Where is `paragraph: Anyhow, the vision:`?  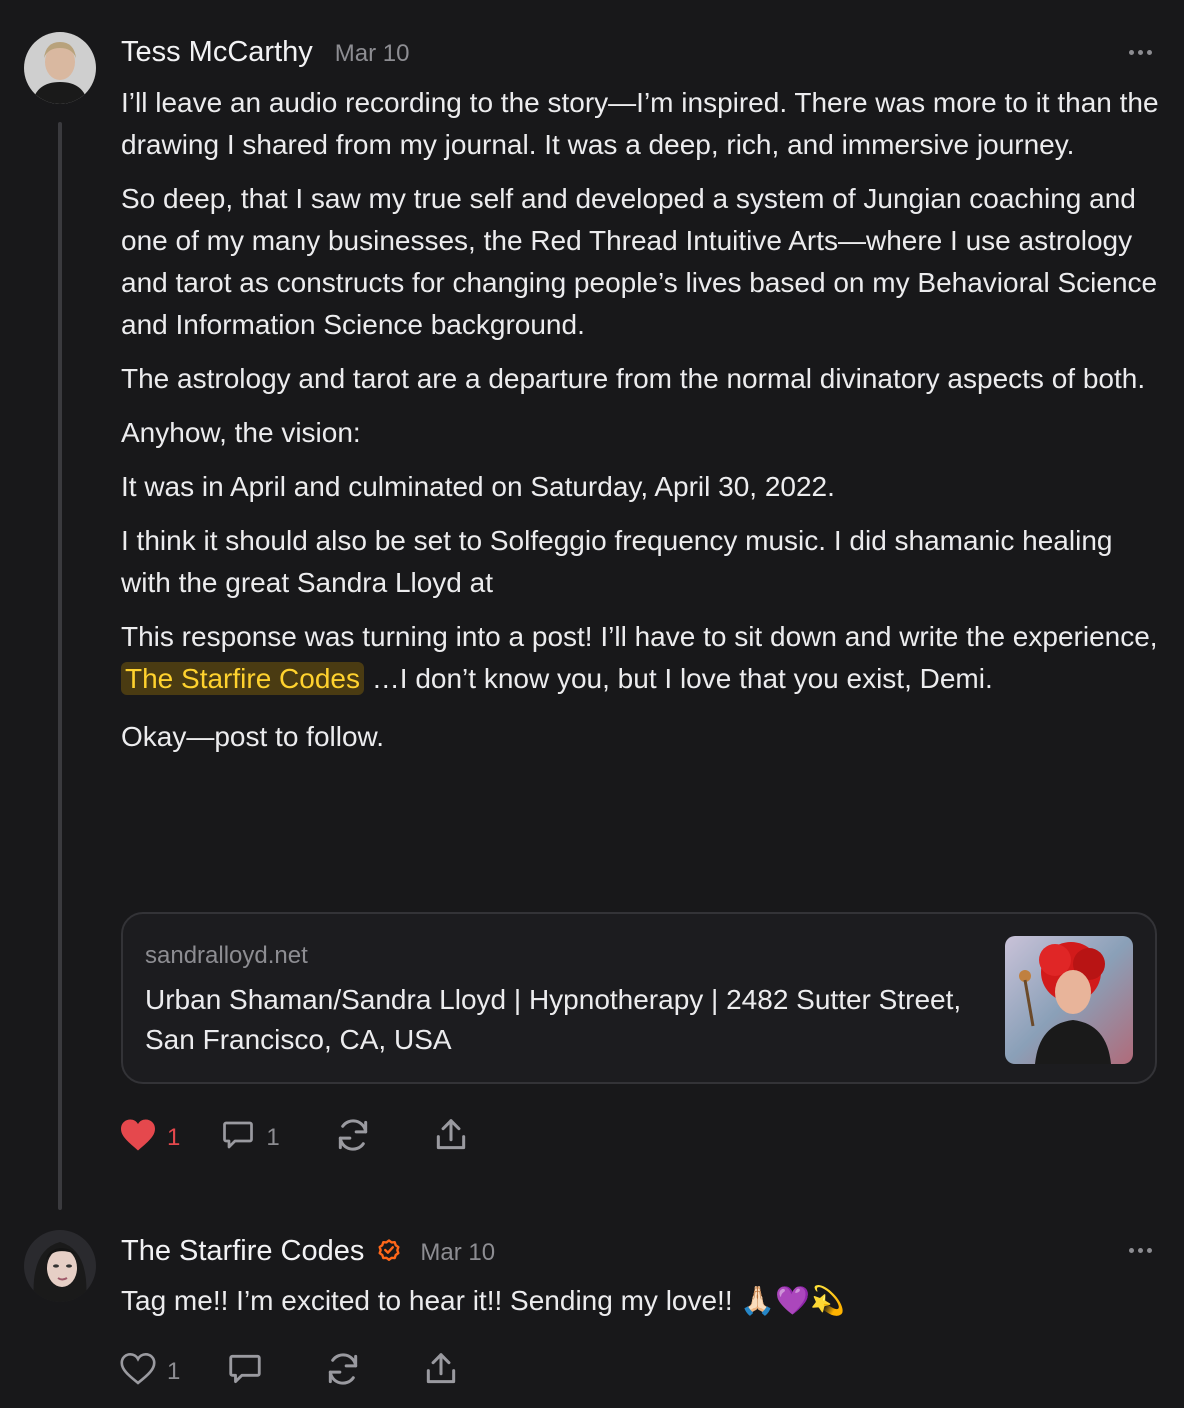 paragraph: Anyhow, the vision: is located at coordinates (241, 432).